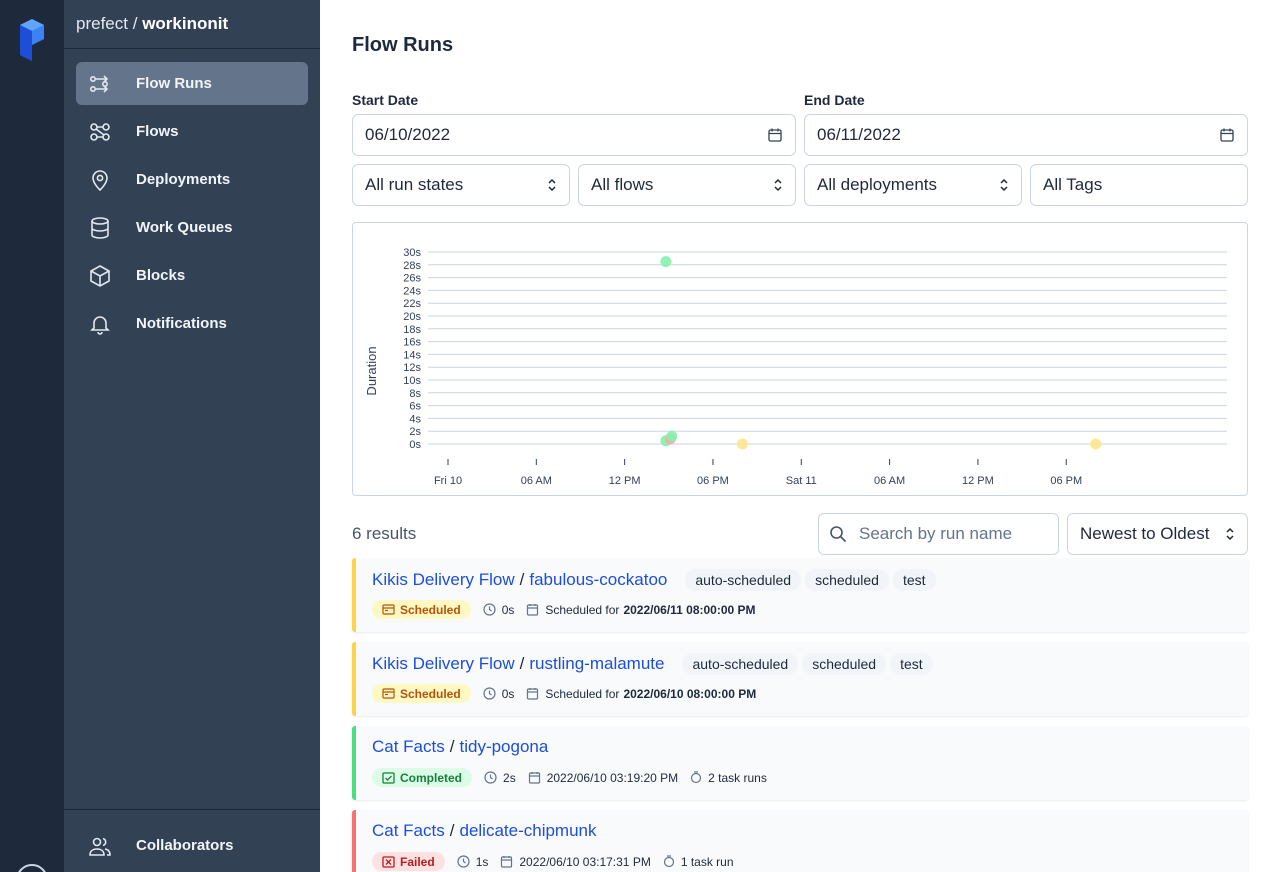 The height and width of the screenshot is (872, 1280). What do you see at coordinates (500, 778) in the screenshot?
I see `duration: 2s` at bounding box center [500, 778].